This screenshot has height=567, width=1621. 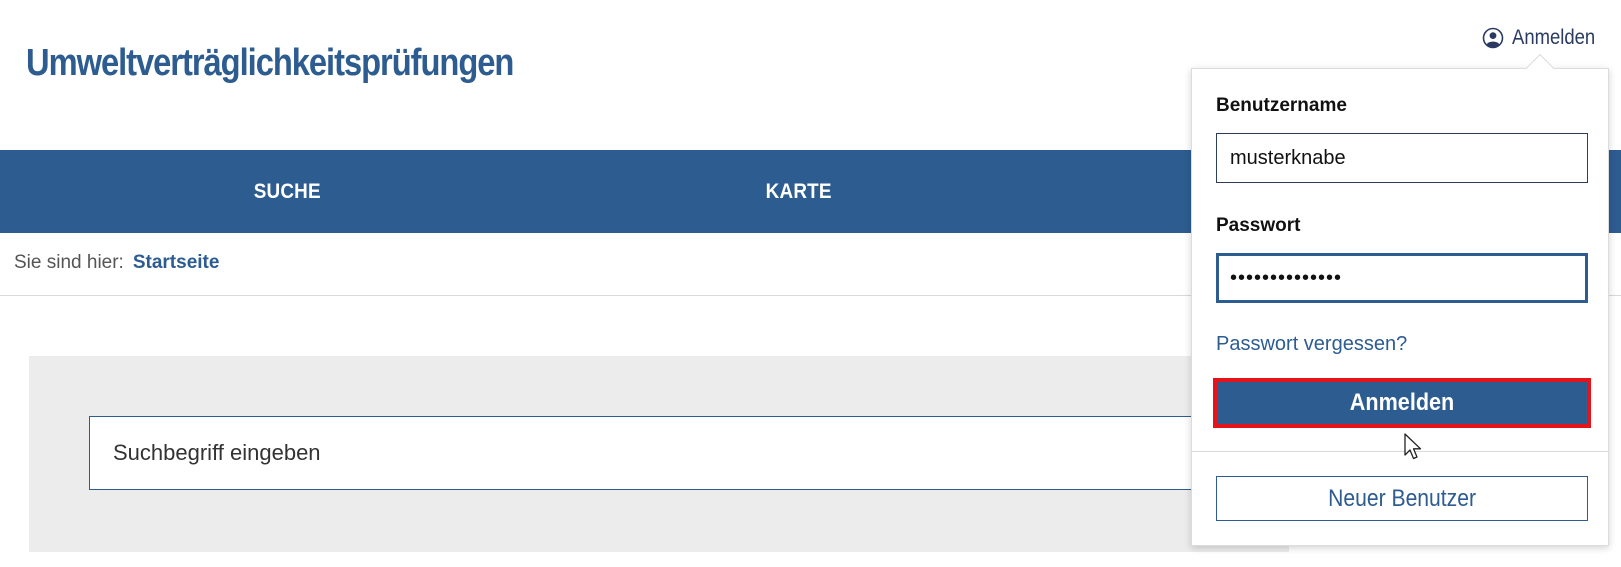 What do you see at coordinates (270, 63) in the screenshot?
I see `site-title: Umweltverträglichkeitsprüfungen` at bounding box center [270, 63].